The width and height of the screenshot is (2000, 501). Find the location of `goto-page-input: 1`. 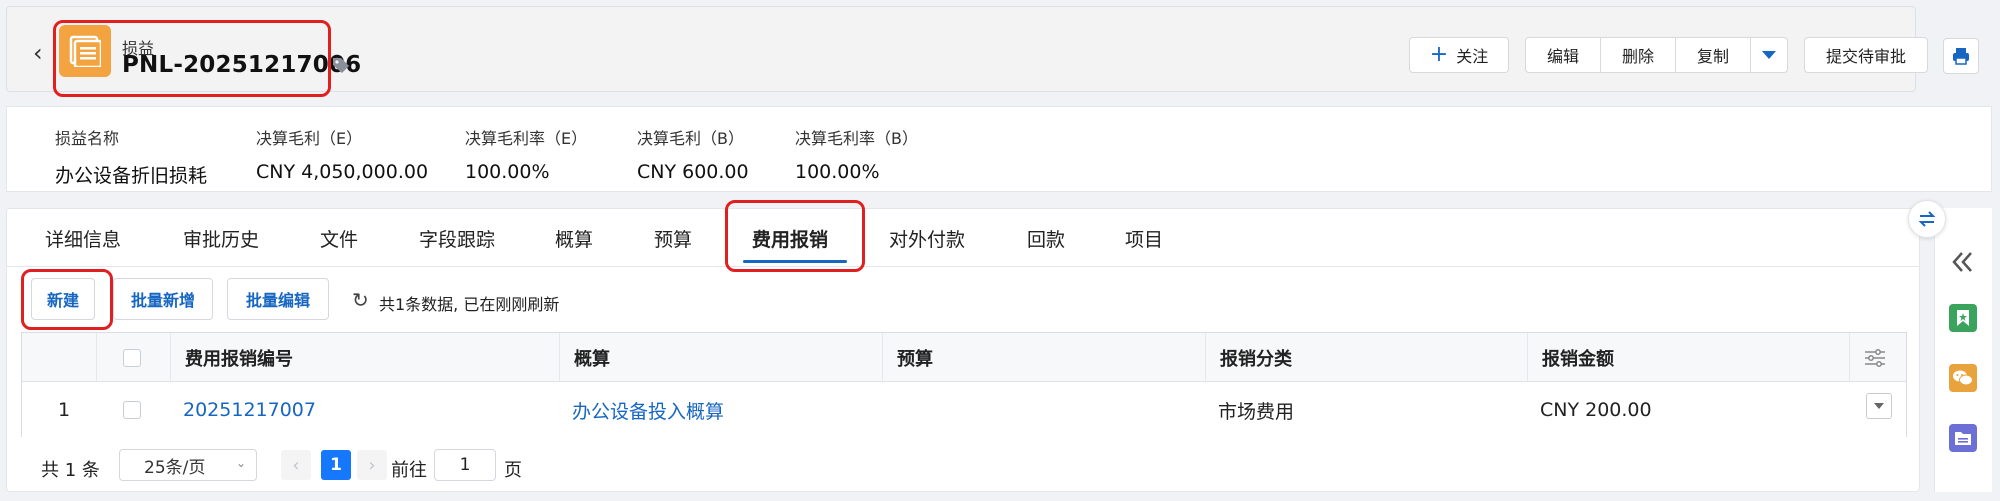

goto-page-input: 1 is located at coordinates (465, 465).